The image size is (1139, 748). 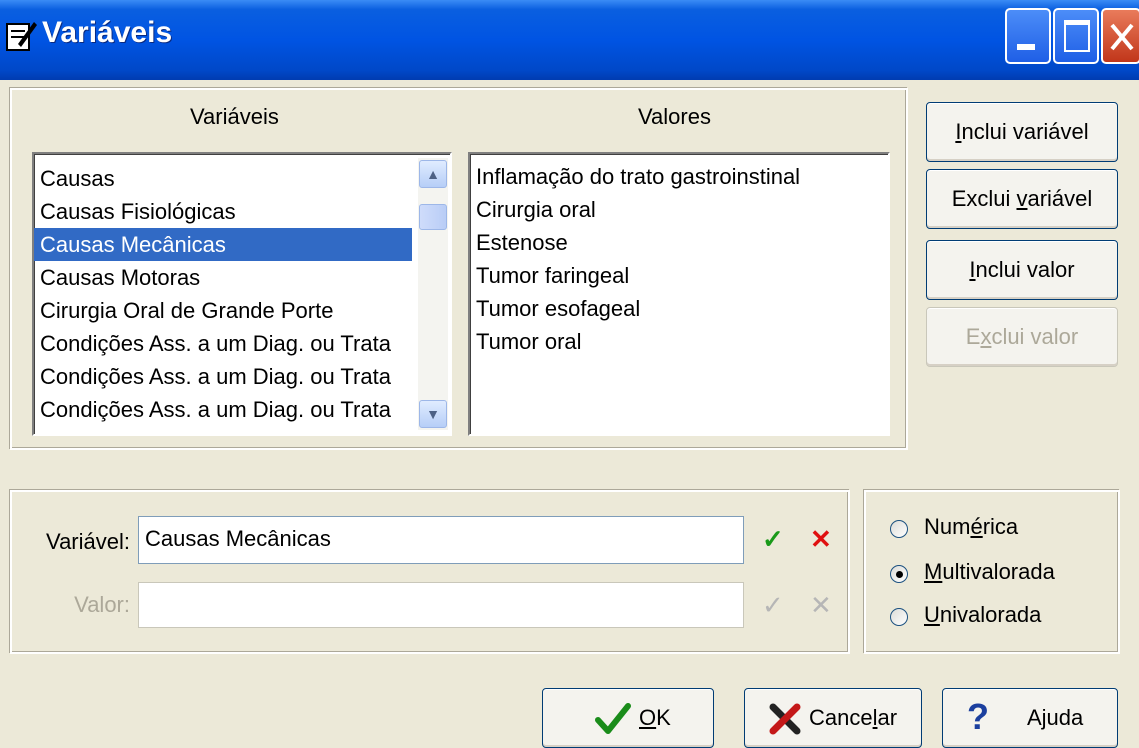 I want to click on scroll-down-button: ▼, so click(x=433, y=414).